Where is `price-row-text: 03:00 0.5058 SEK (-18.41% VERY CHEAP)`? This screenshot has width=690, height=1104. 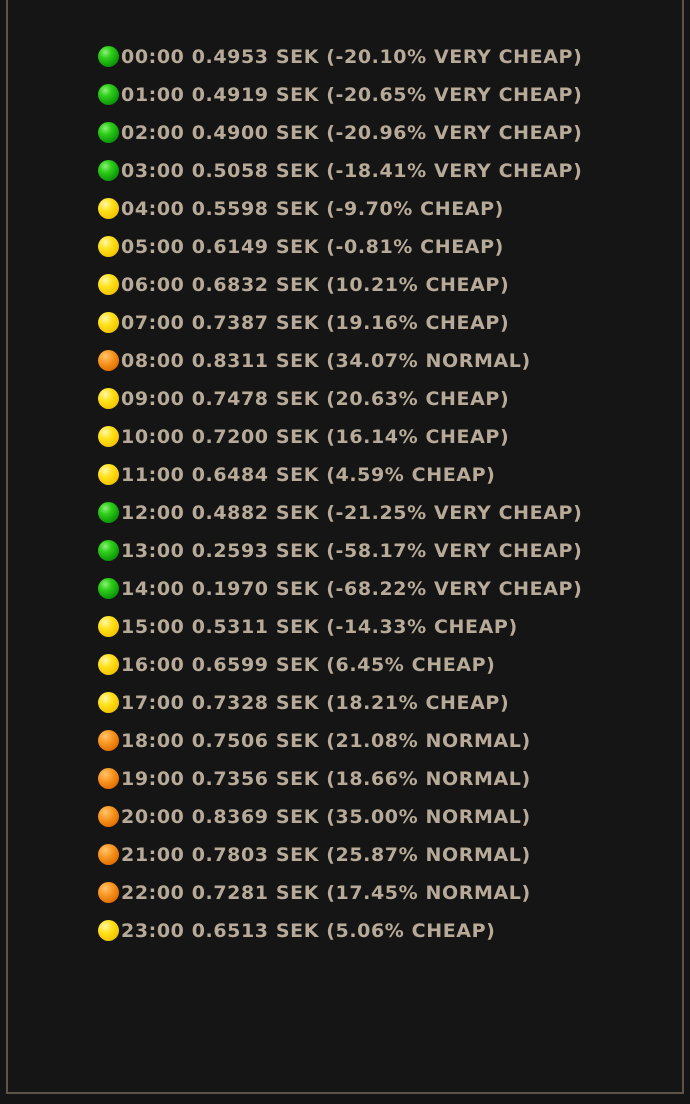 price-row-text: 03:00 0.5058 SEK (-18.41% VERY CHEAP) is located at coordinates (352, 171).